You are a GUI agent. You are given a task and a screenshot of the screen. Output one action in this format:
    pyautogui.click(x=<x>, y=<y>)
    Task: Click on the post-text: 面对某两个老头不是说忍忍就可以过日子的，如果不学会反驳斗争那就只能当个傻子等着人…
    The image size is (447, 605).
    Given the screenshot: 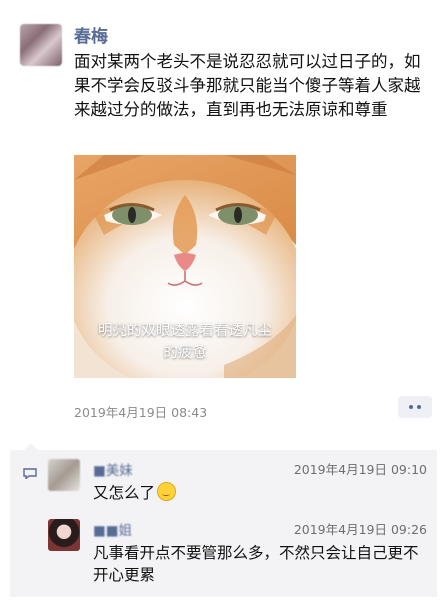 What is the action you would take?
    pyautogui.click(x=247, y=85)
    